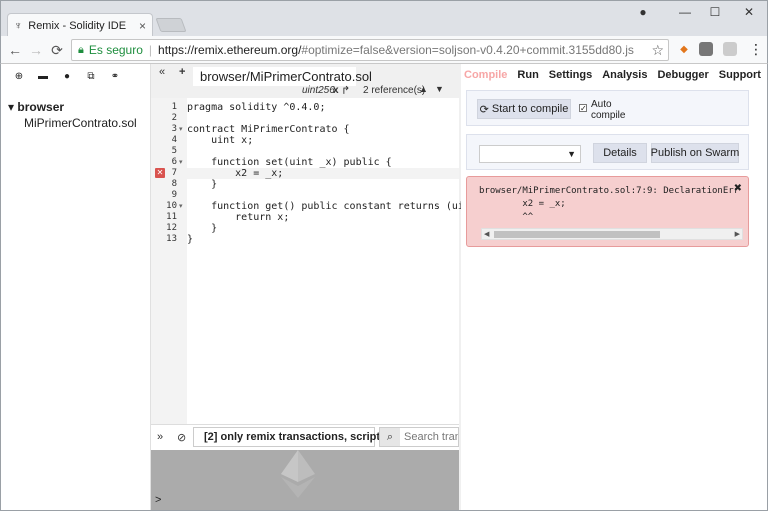 This screenshot has width=768, height=511. What do you see at coordinates (115, 76) in the screenshot?
I see `link-icon: ⚭` at bounding box center [115, 76].